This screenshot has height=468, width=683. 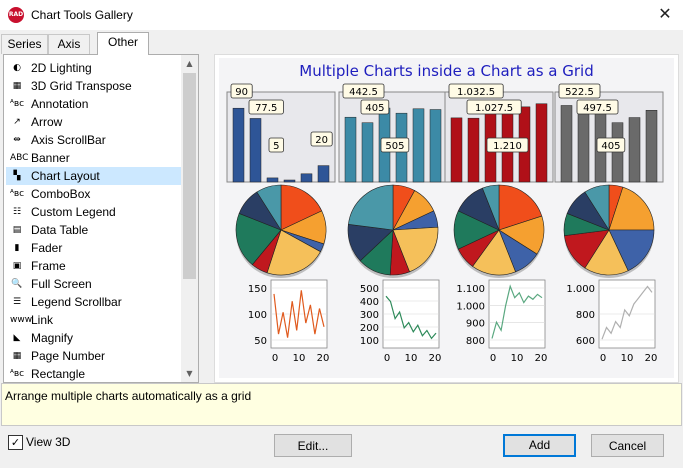 What do you see at coordinates (93, 338) in the screenshot?
I see `list-item: ◣ Magnify` at bounding box center [93, 338].